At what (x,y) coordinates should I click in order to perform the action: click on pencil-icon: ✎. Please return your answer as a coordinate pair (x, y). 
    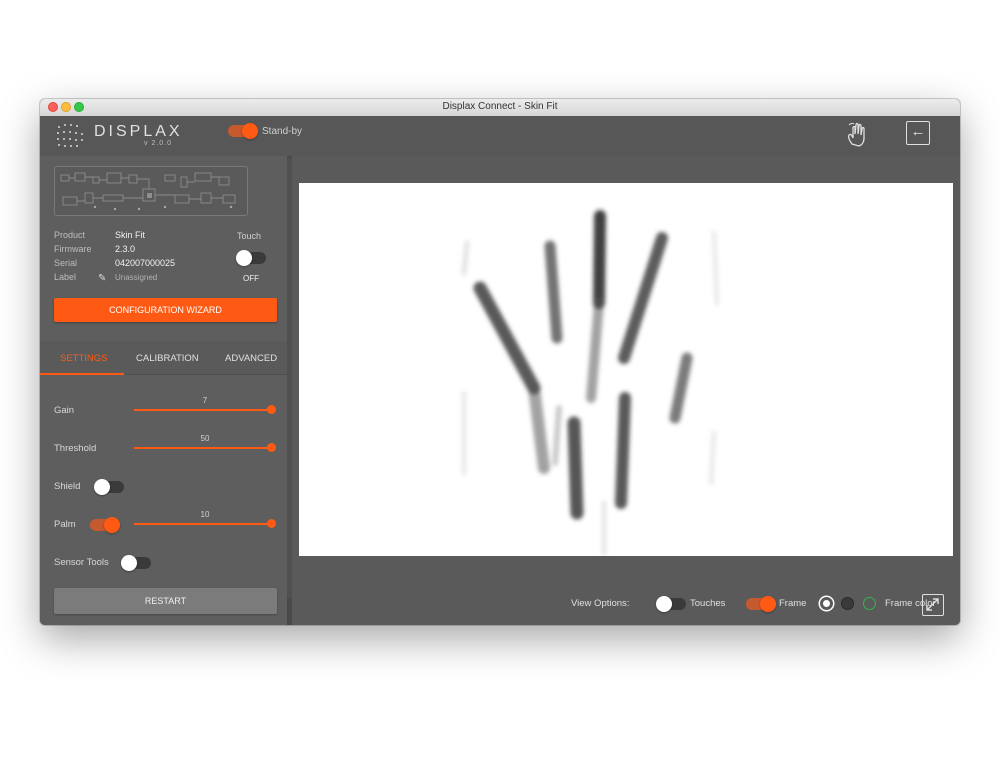
    Looking at the image, I should click on (102, 278).